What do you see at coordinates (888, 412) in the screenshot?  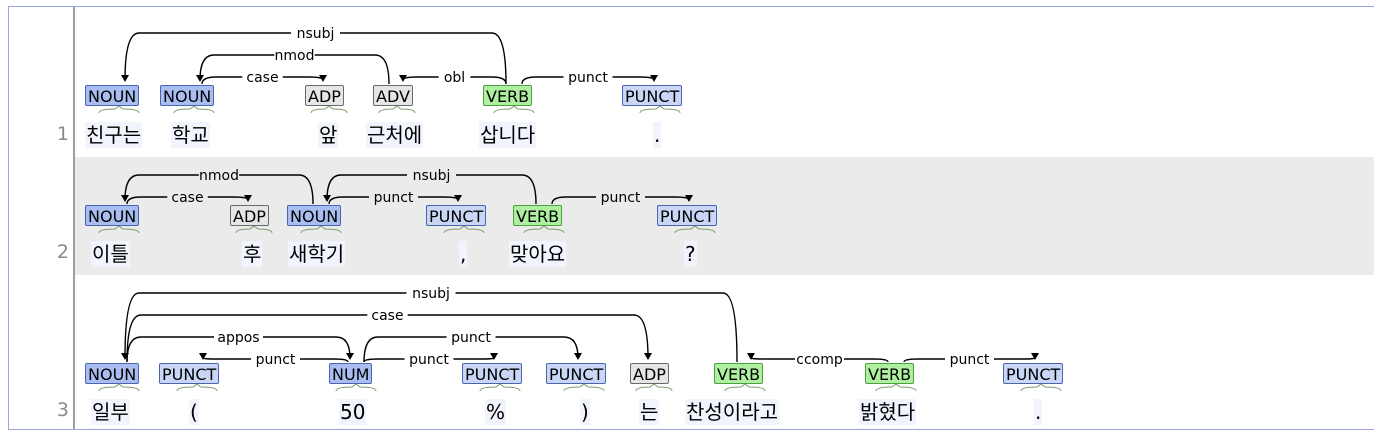 I see `token-text: 밝혔다` at bounding box center [888, 412].